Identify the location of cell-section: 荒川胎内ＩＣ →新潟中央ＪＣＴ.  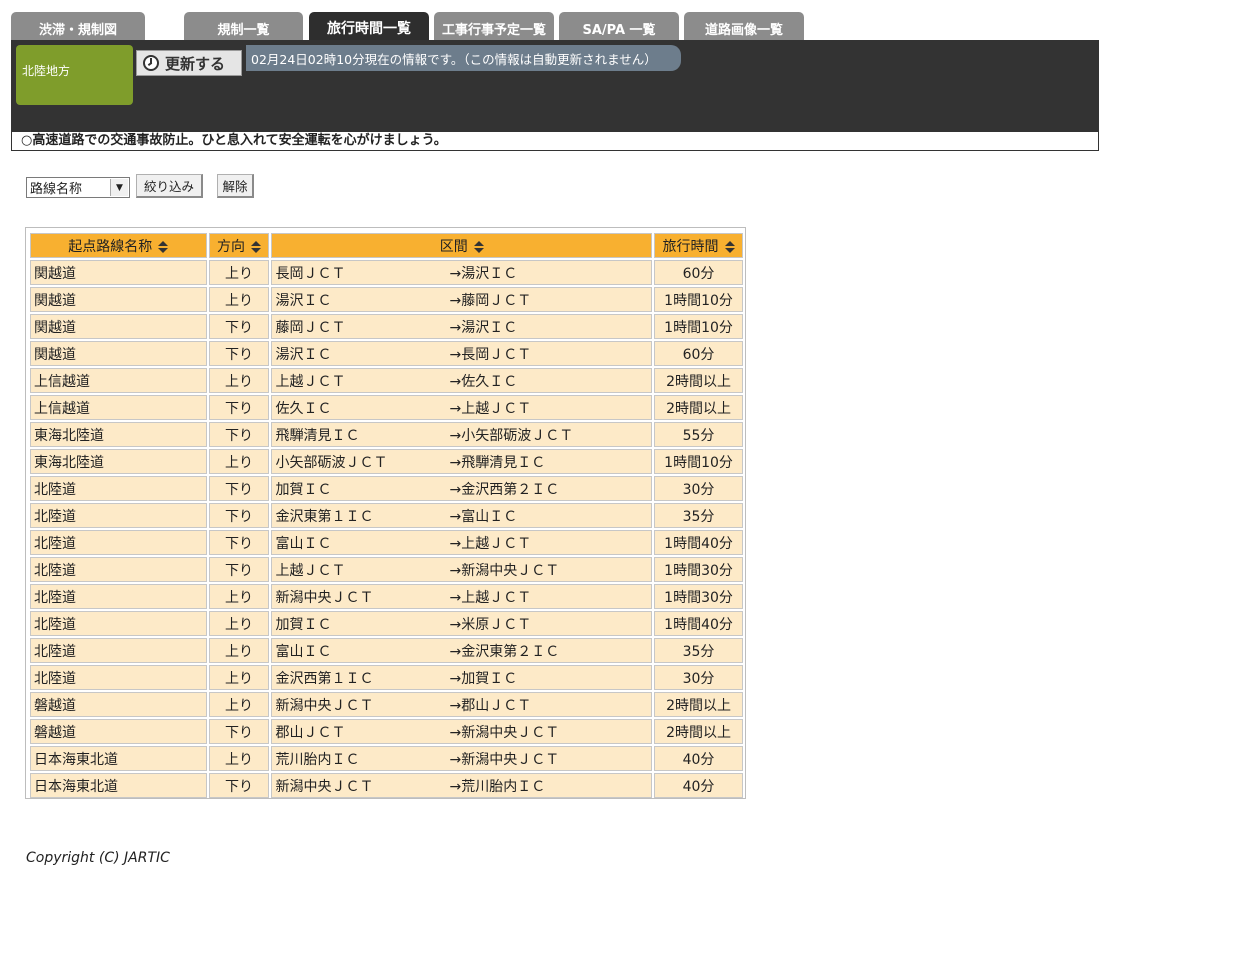
(462, 758).